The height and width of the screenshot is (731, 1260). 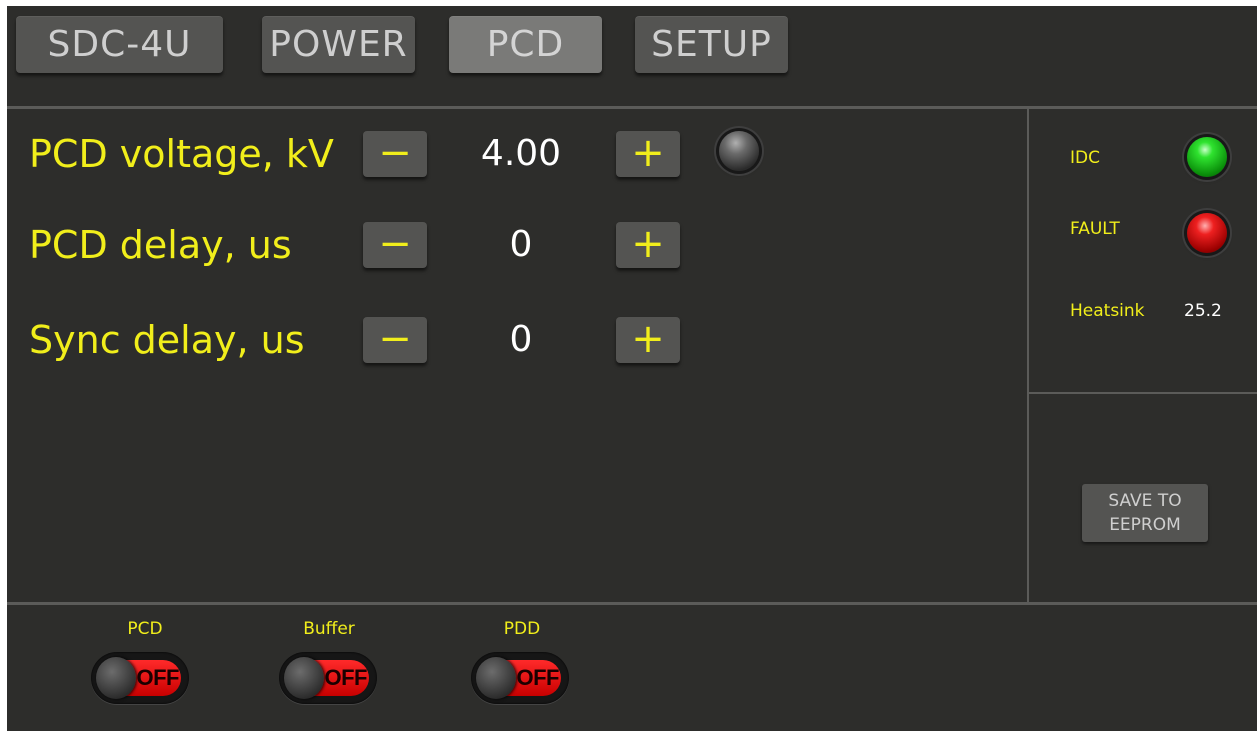 I want to click on buffer-toggle-label: Buffer, so click(x=329, y=629).